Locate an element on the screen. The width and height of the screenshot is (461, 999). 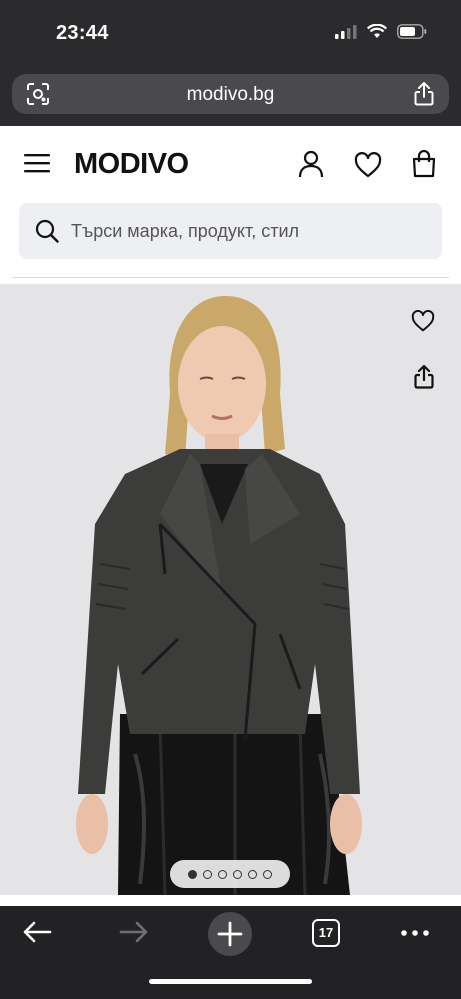
status-icons is located at coordinates (381, 31).